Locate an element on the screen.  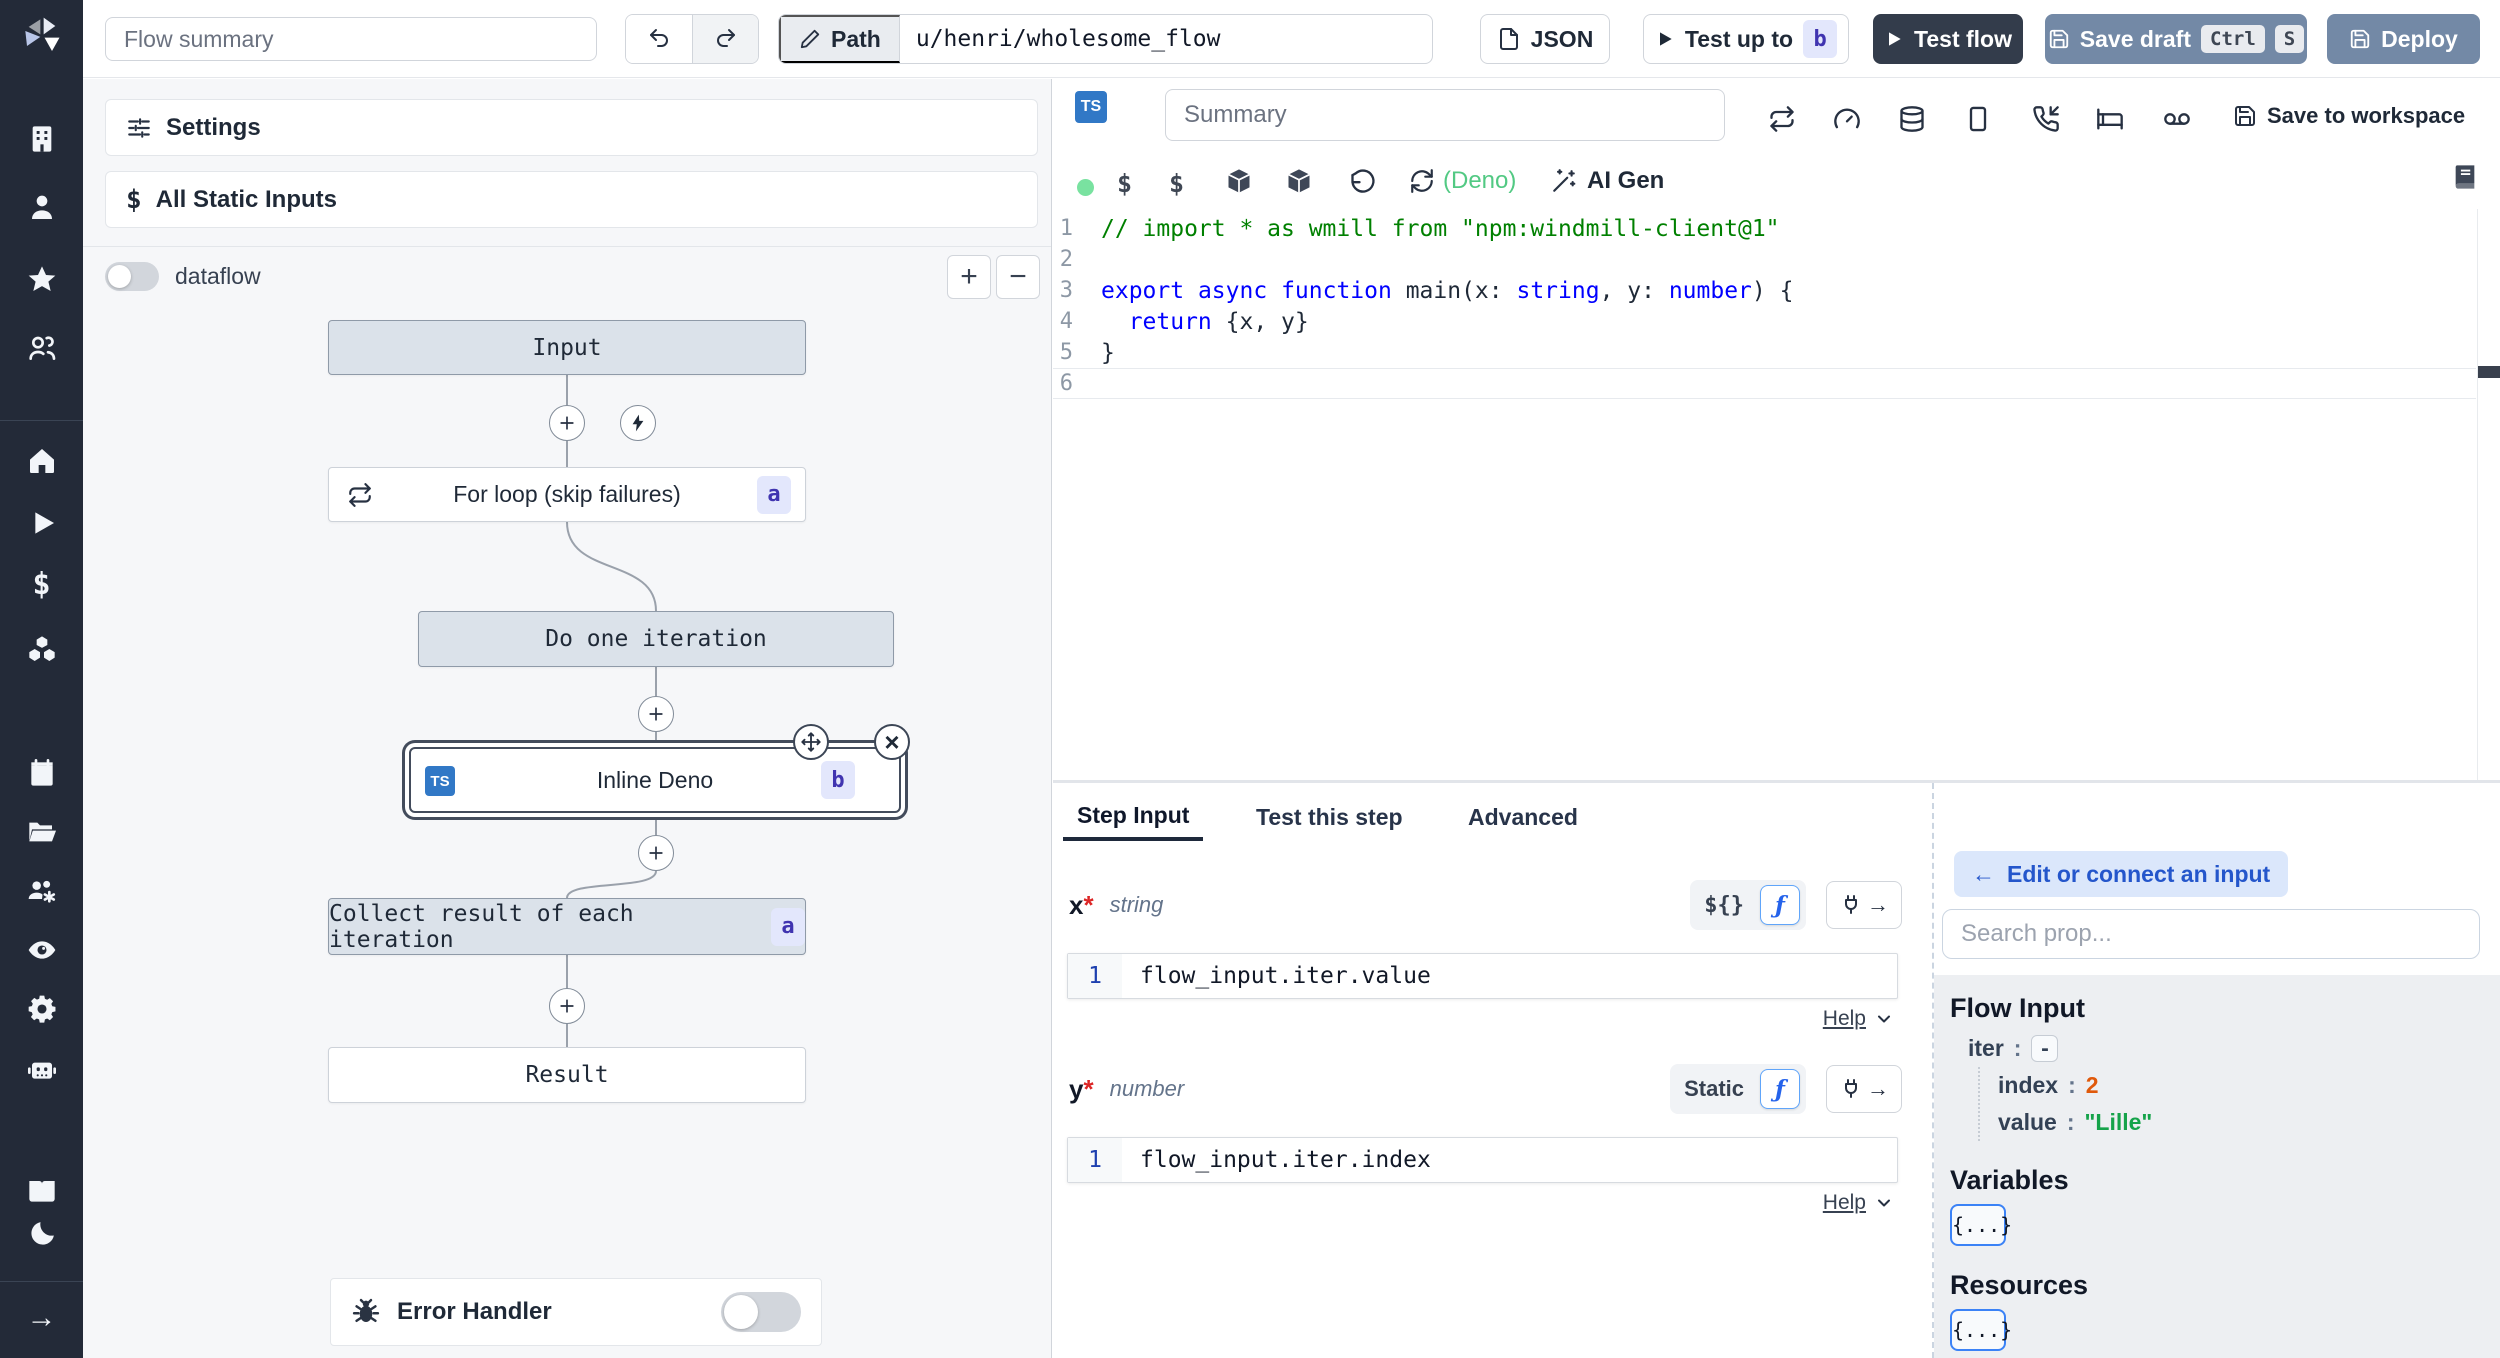
path-value-input is located at coordinates (1165, 39).